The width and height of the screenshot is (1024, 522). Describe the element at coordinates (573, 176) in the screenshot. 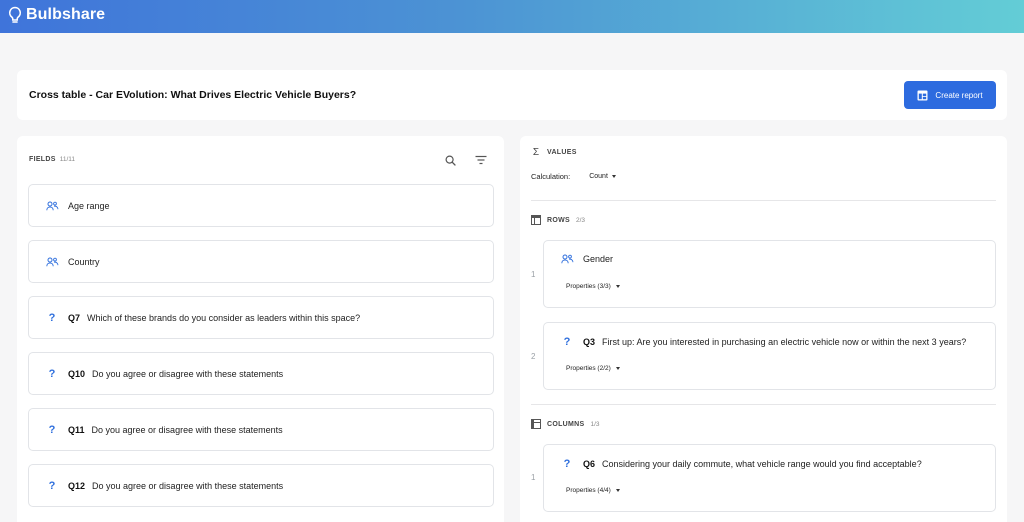

I see `calculation-row: Calculation: Count` at that location.